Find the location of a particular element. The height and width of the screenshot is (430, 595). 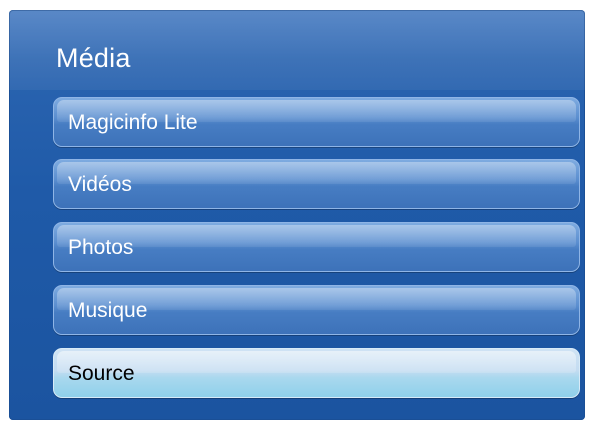

menu-item-videos: Vidéos is located at coordinates (316, 184).